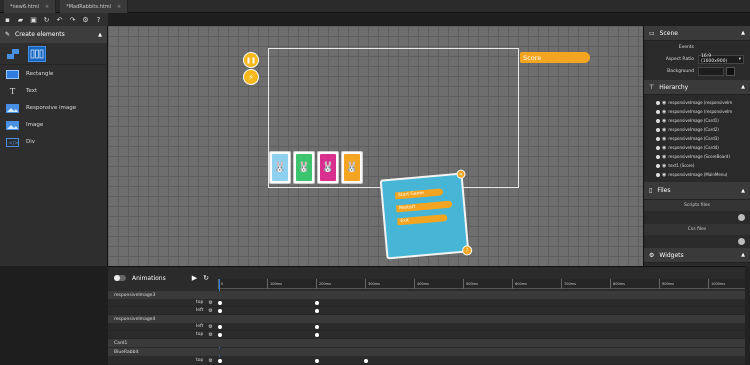 The height and width of the screenshot is (365, 750). Describe the element at coordinates (13, 54) in the screenshot. I see `layers-mode-button` at that location.